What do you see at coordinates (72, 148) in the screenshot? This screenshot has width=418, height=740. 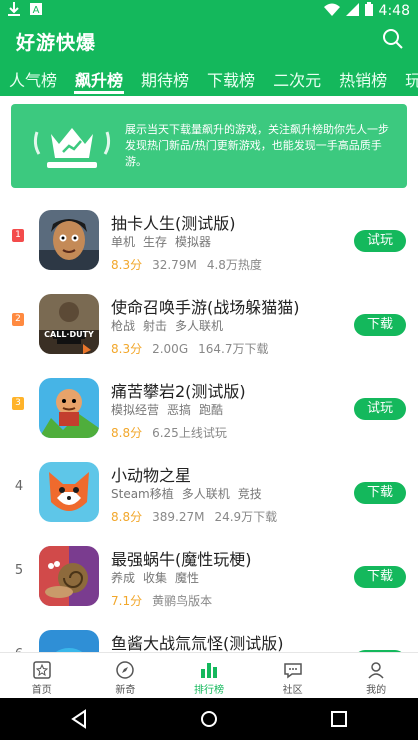 I see `crown-trophy-icon` at bounding box center [72, 148].